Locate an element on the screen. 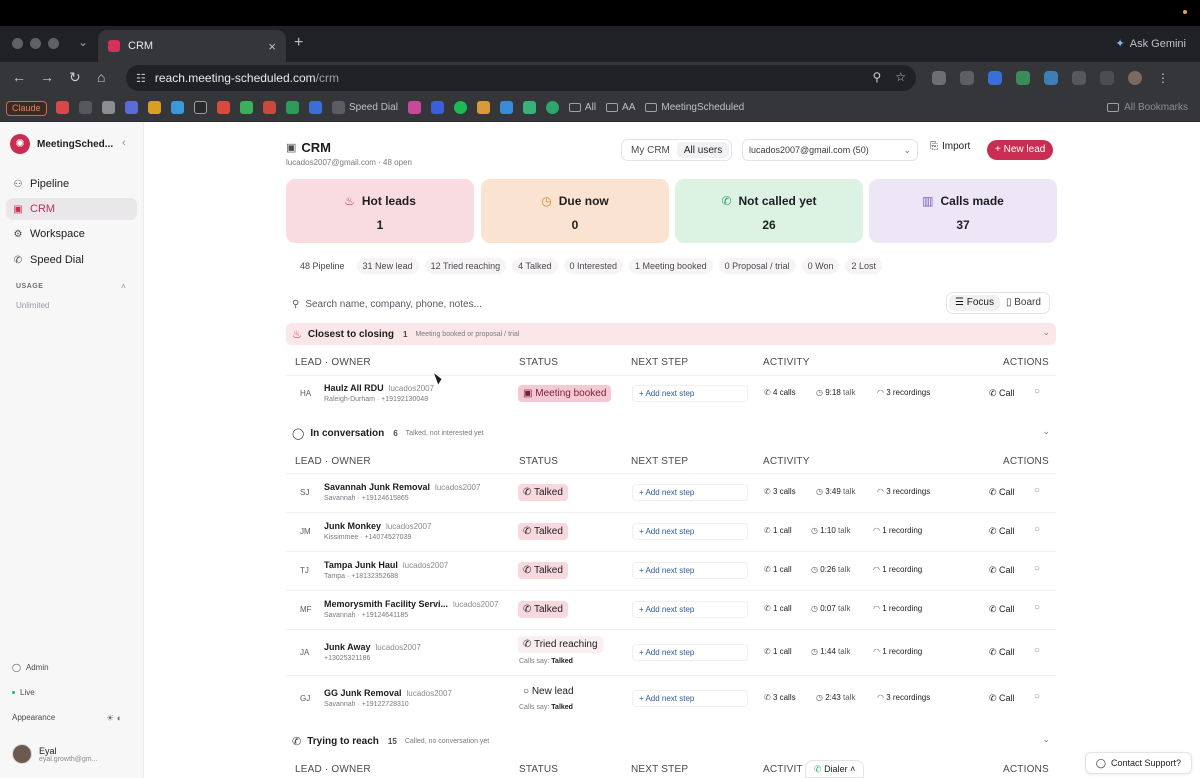 Image resolution: width=1200 pixels, height=778 pixels. slack-icon is located at coordinates (414, 107).